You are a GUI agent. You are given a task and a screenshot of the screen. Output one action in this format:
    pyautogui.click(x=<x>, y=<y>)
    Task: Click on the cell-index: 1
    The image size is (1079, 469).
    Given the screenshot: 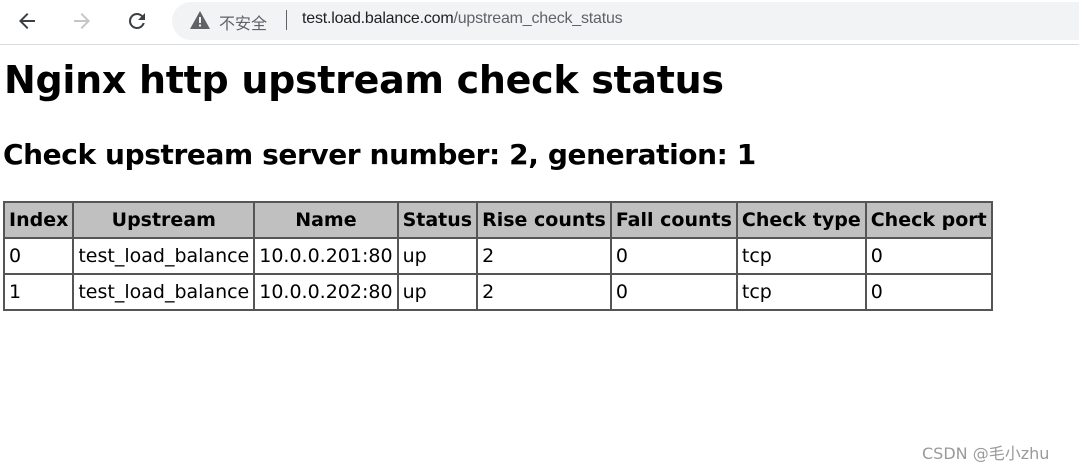 What is the action you would take?
    pyautogui.click(x=38, y=292)
    